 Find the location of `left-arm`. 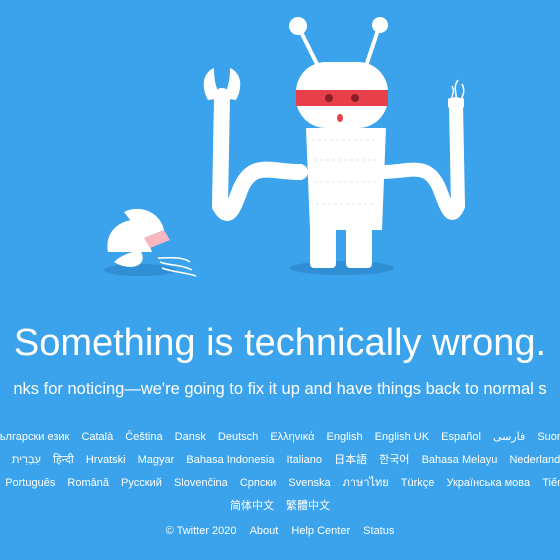

left-arm is located at coordinates (259, 154).